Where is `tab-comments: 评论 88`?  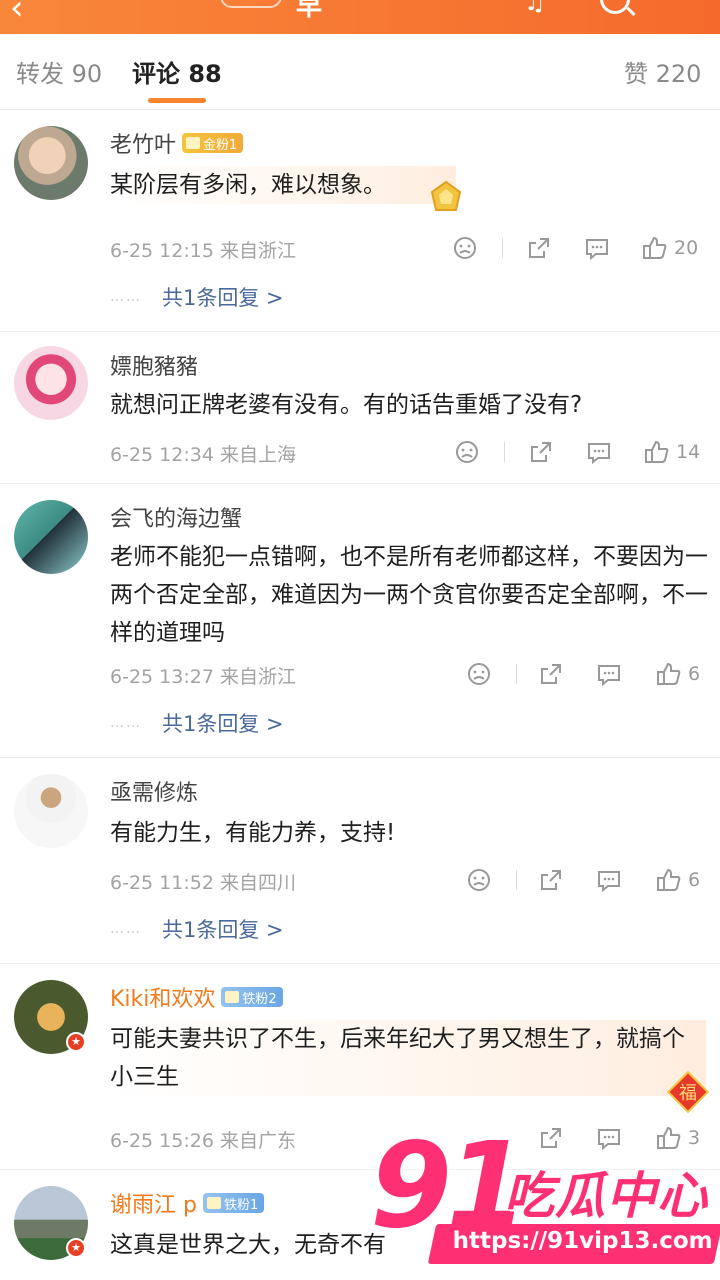
tab-comments: 评论 88 is located at coordinates (177, 71).